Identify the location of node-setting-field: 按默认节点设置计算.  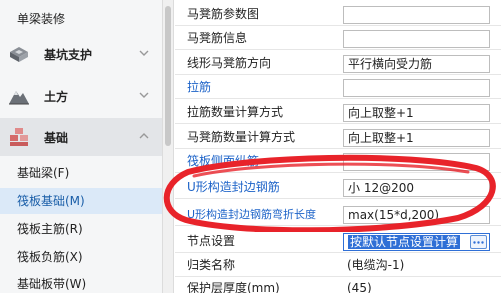
(416, 242).